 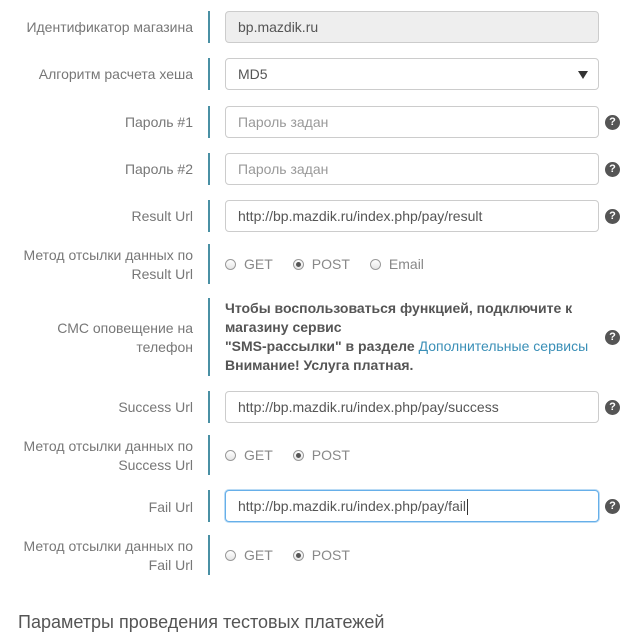 I want to click on sms-text-warning: Внимание! Услуга платная., so click(x=319, y=365).